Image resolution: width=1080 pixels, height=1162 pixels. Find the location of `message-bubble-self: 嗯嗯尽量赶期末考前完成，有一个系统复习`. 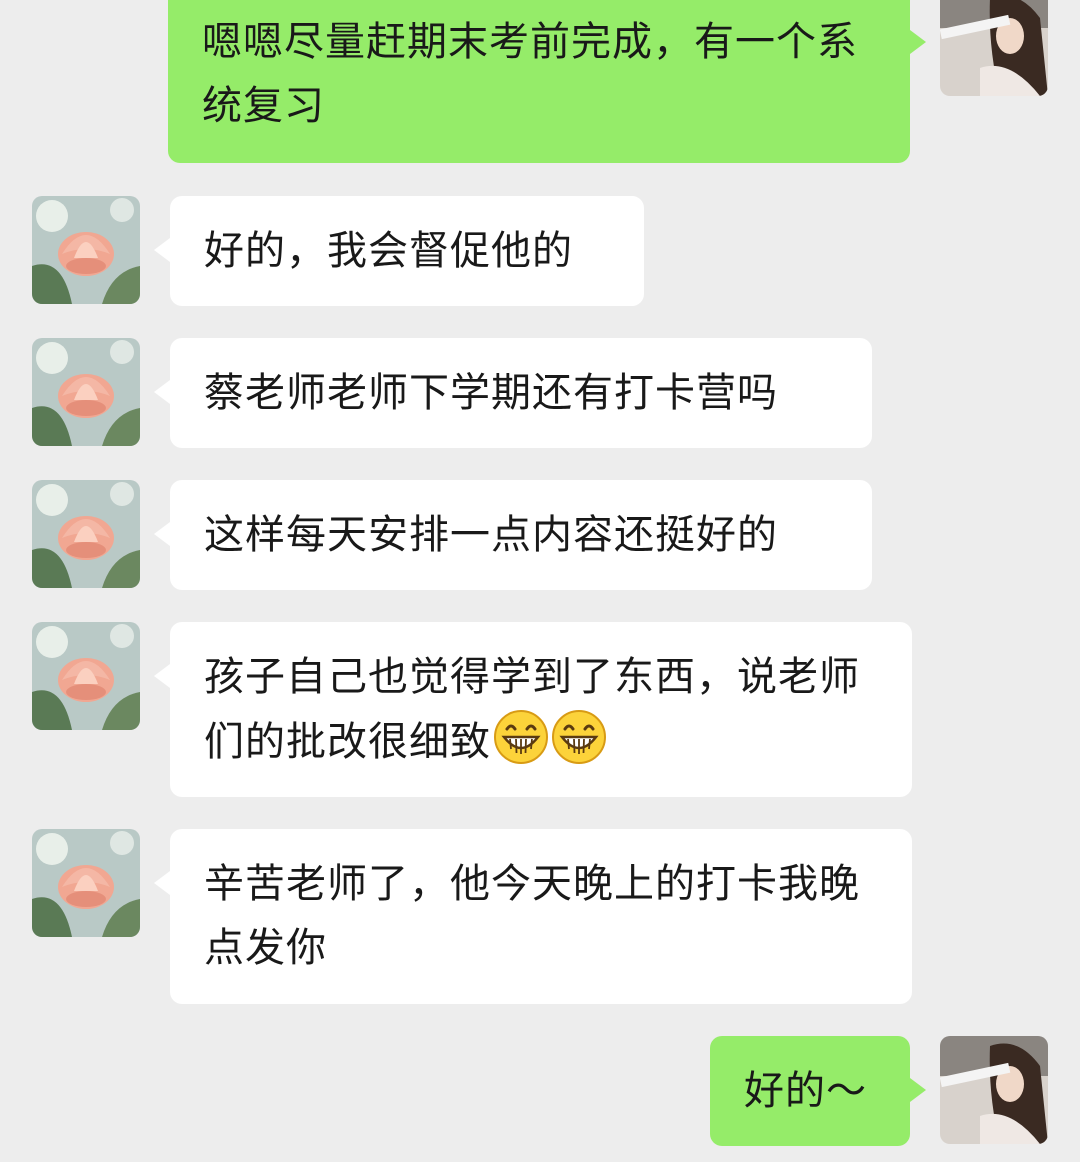

message-bubble-self: 嗯嗯尽量赶期末考前完成，有一个系统复习 is located at coordinates (547, 81).